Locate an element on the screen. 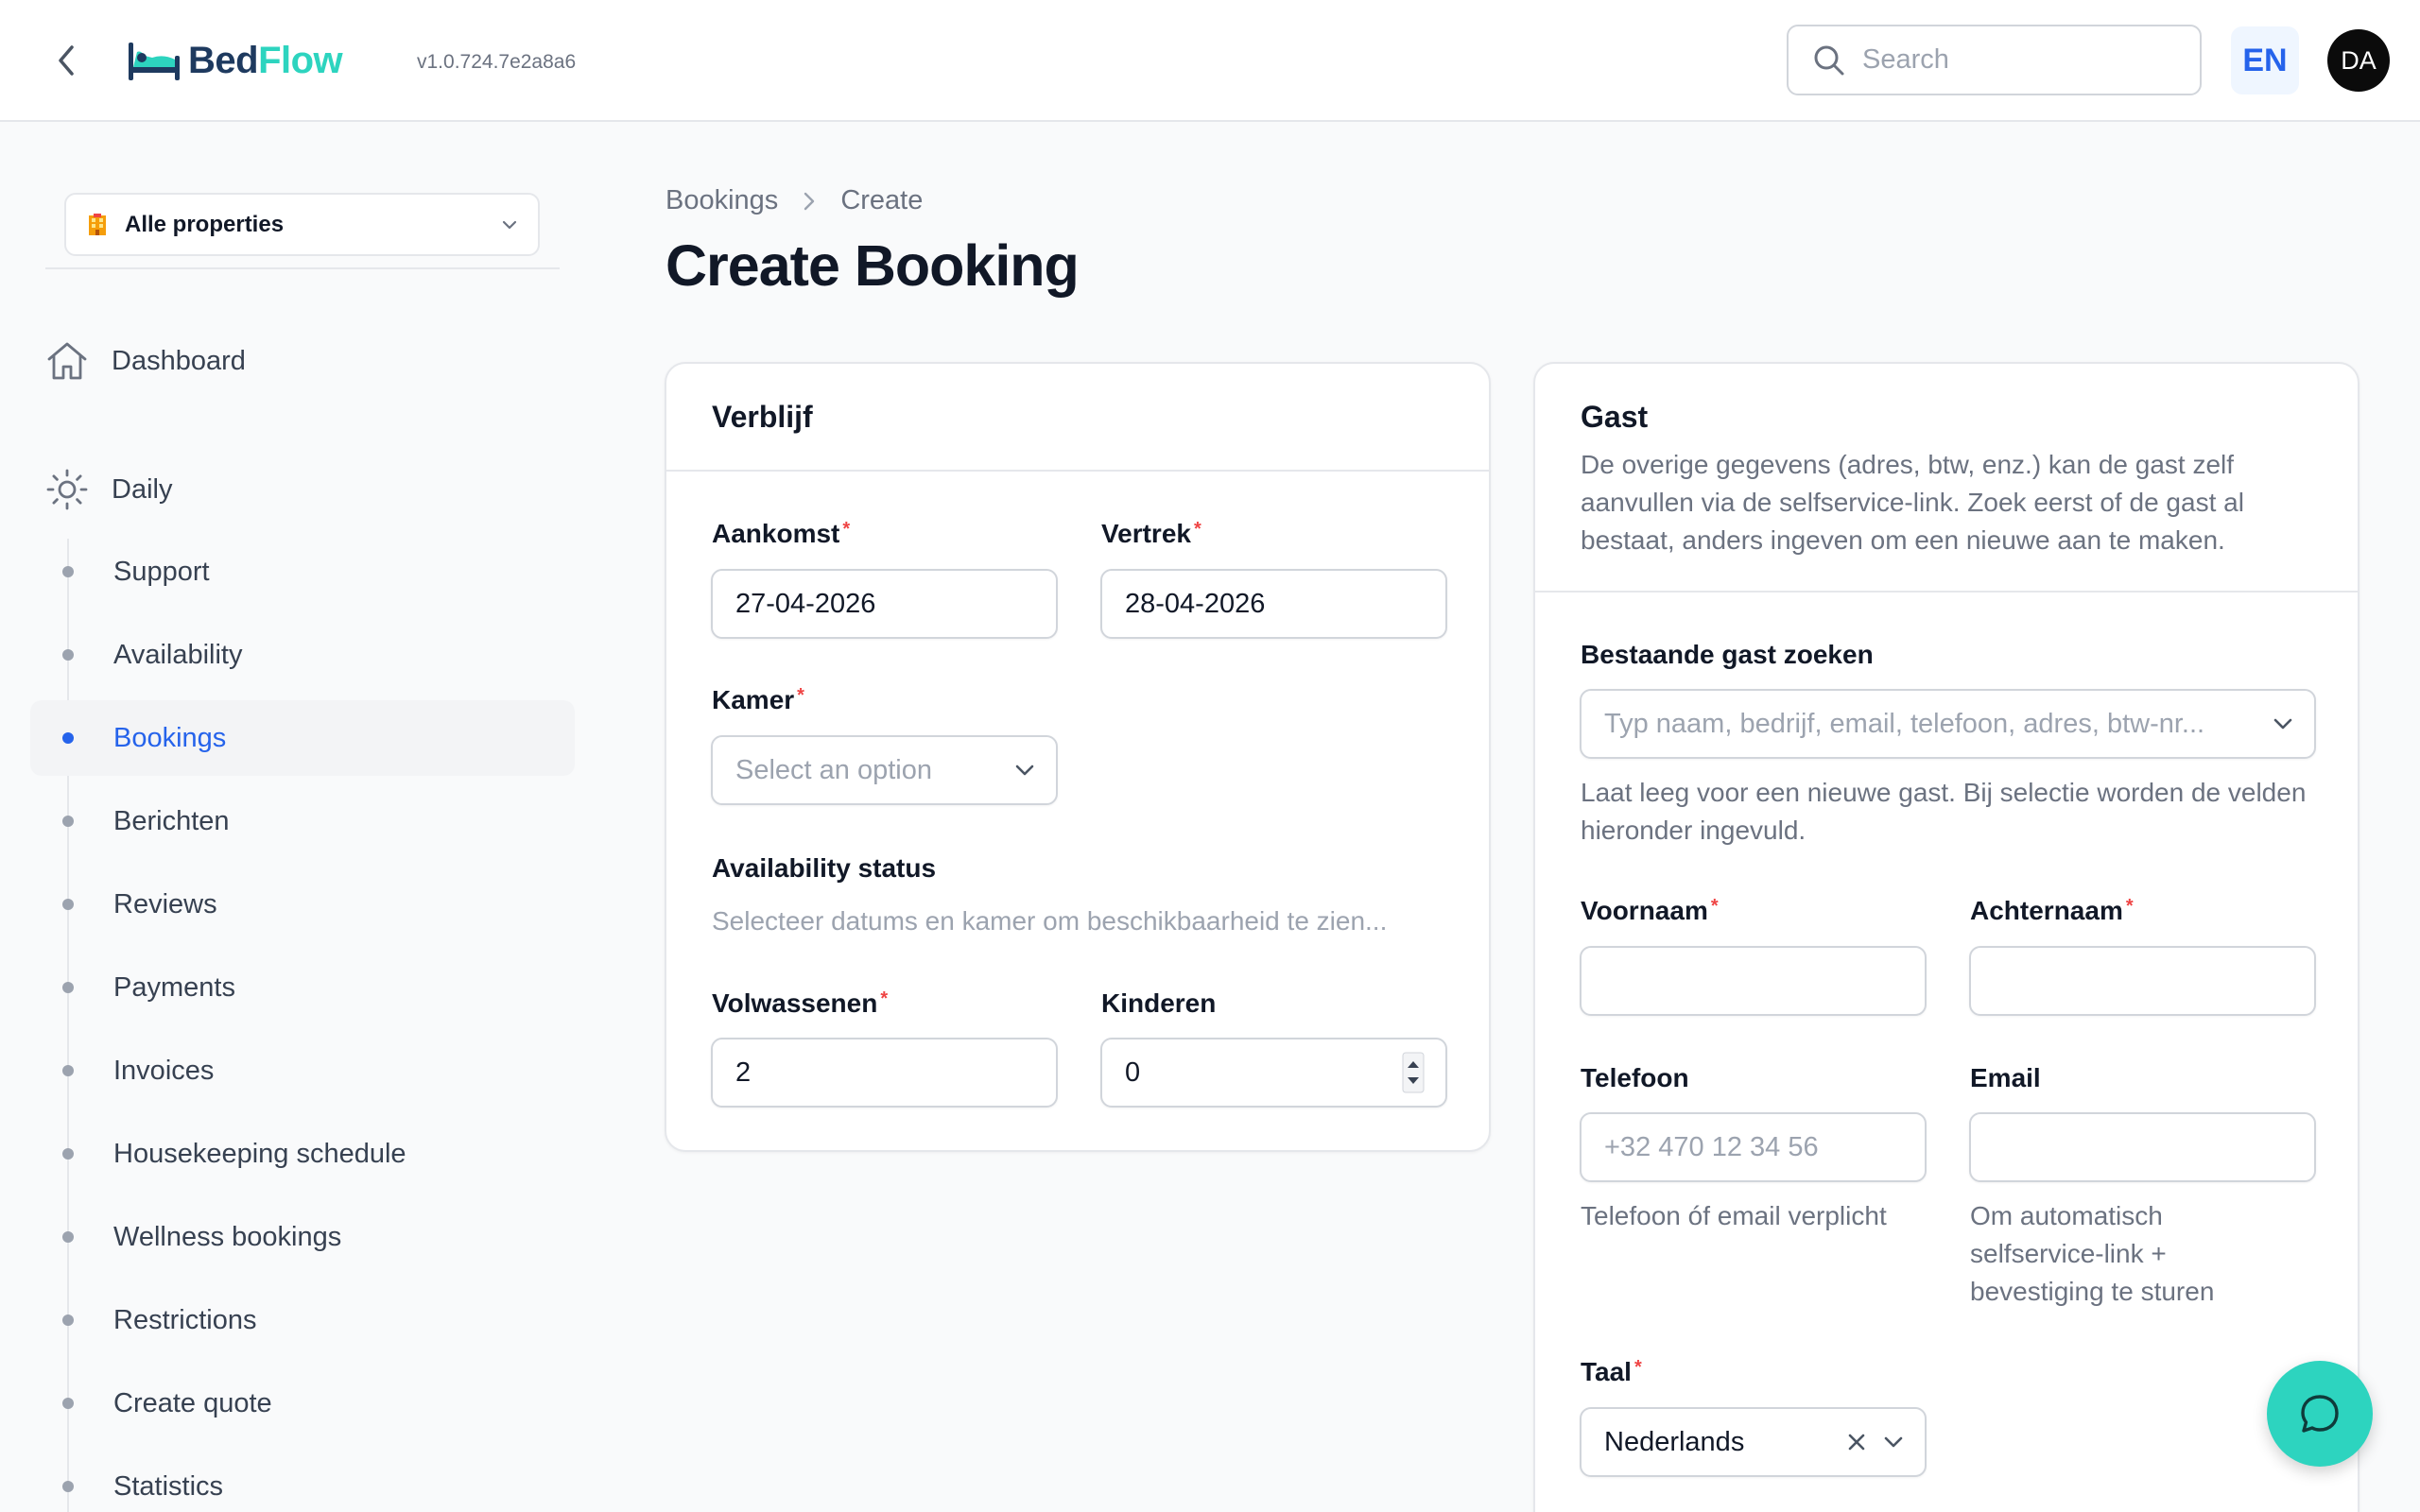  sidebar-item-create-quote: Create quote is located at coordinates (302, 1403).